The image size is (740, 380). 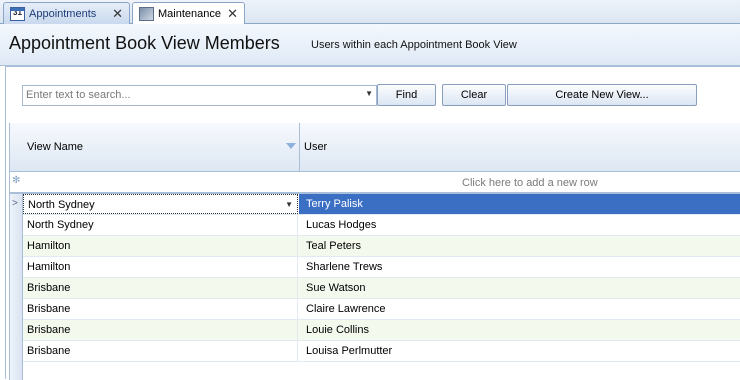 I want to click on tab-label: Maintenance, so click(x=189, y=14).